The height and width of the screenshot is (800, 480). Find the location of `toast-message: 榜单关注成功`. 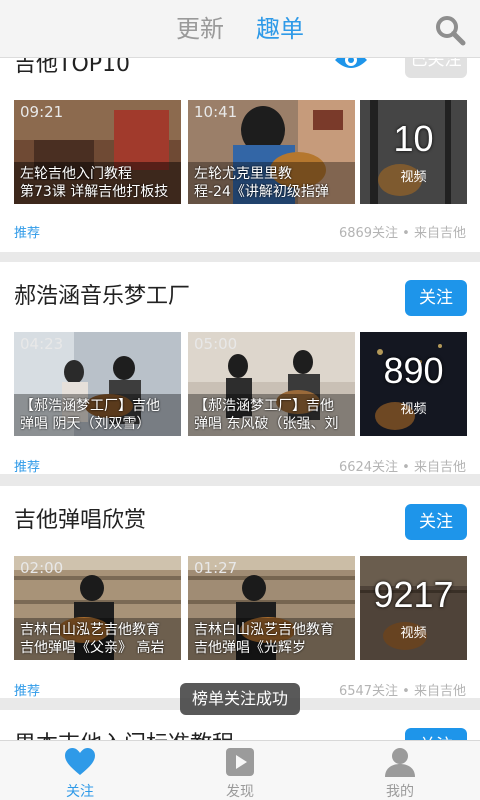

toast-message: 榜单关注成功 is located at coordinates (240, 699).